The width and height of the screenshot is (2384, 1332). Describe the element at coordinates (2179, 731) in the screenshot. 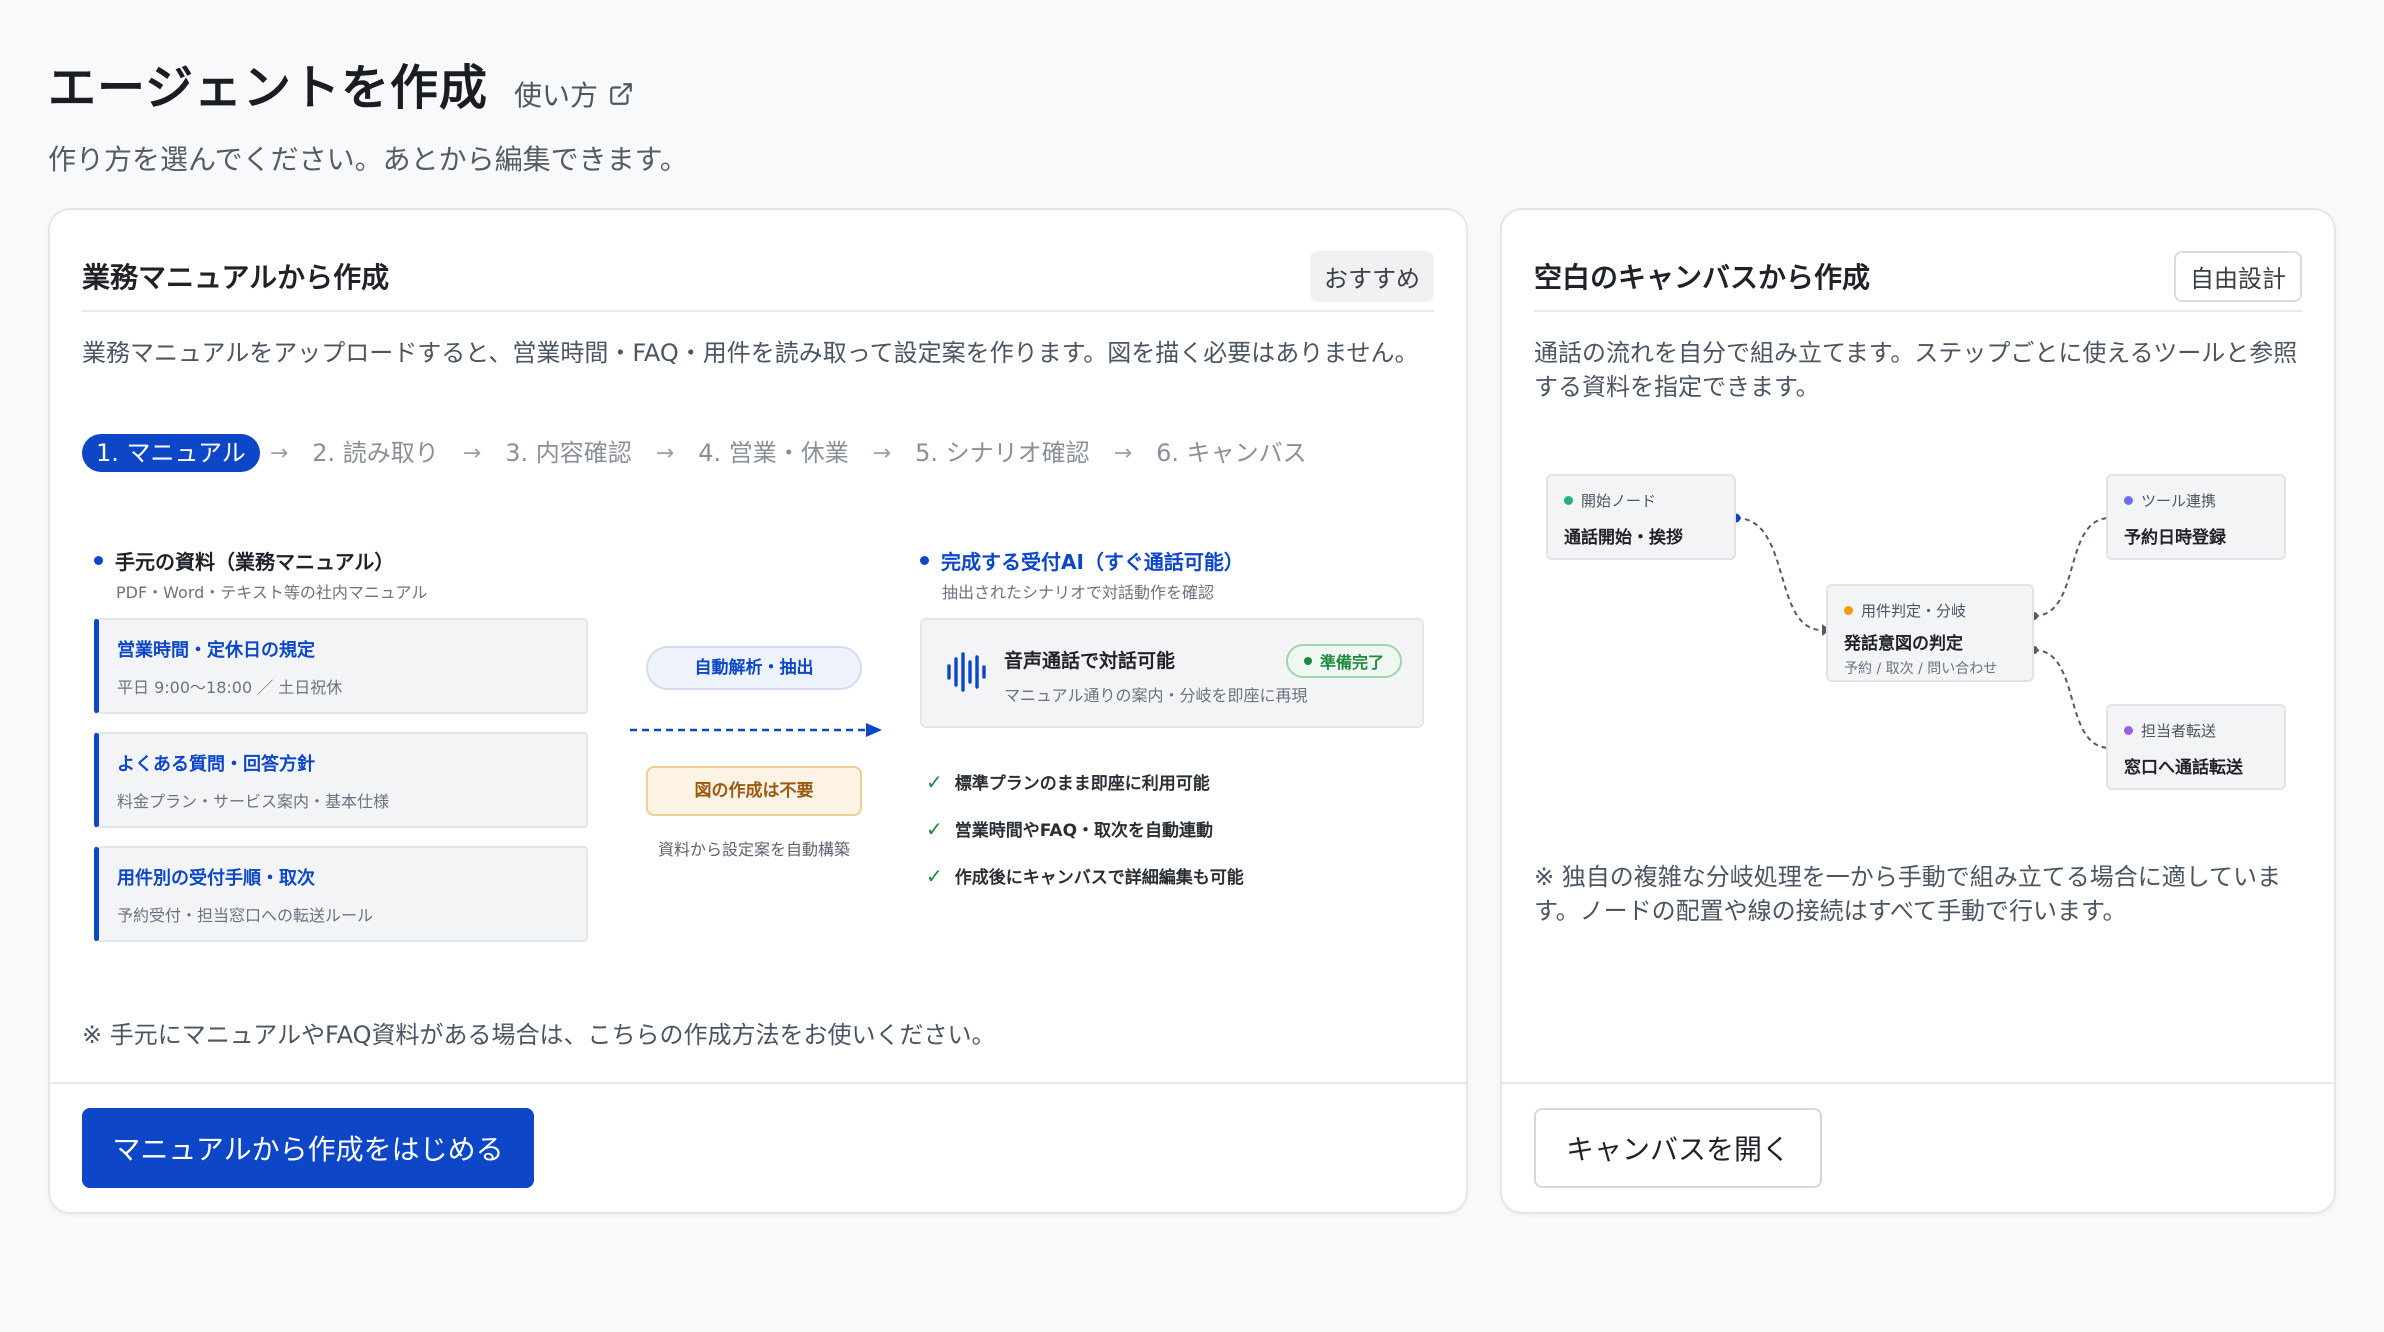

I see `node-tag: 担当者転送` at that location.